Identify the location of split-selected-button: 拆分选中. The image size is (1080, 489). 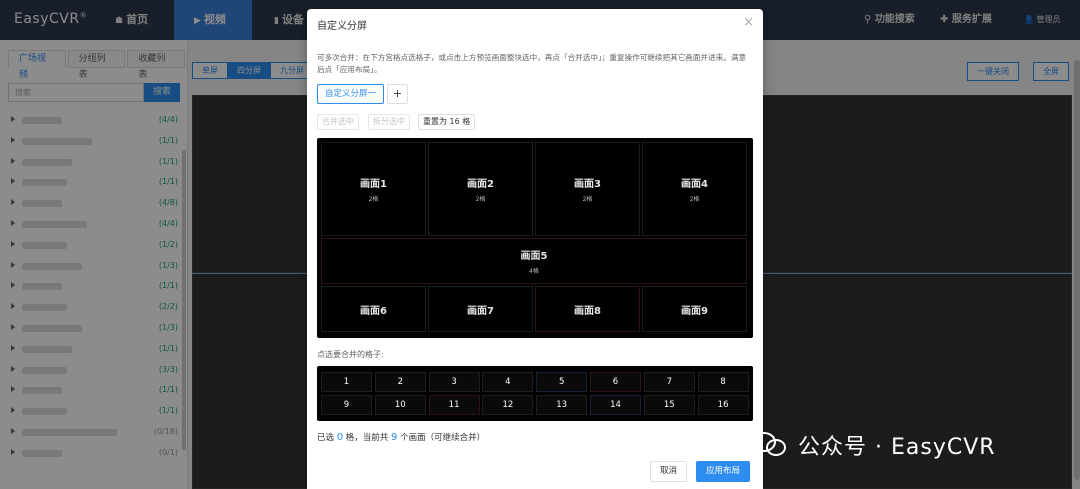
(389, 122).